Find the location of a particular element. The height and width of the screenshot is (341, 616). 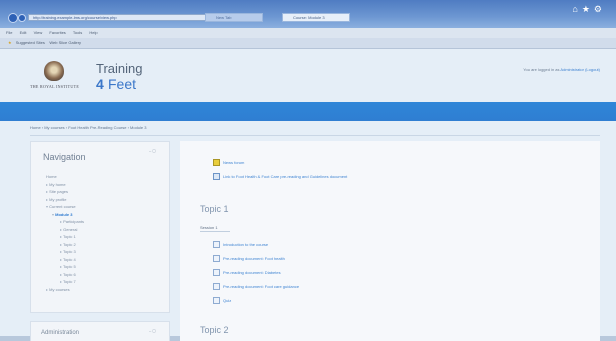

menu-help: Help is located at coordinates (93, 32).